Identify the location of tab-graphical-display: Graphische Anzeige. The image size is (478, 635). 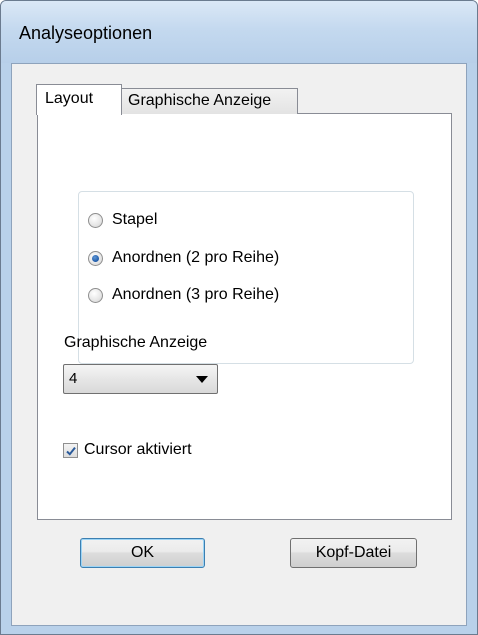
(209, 101).